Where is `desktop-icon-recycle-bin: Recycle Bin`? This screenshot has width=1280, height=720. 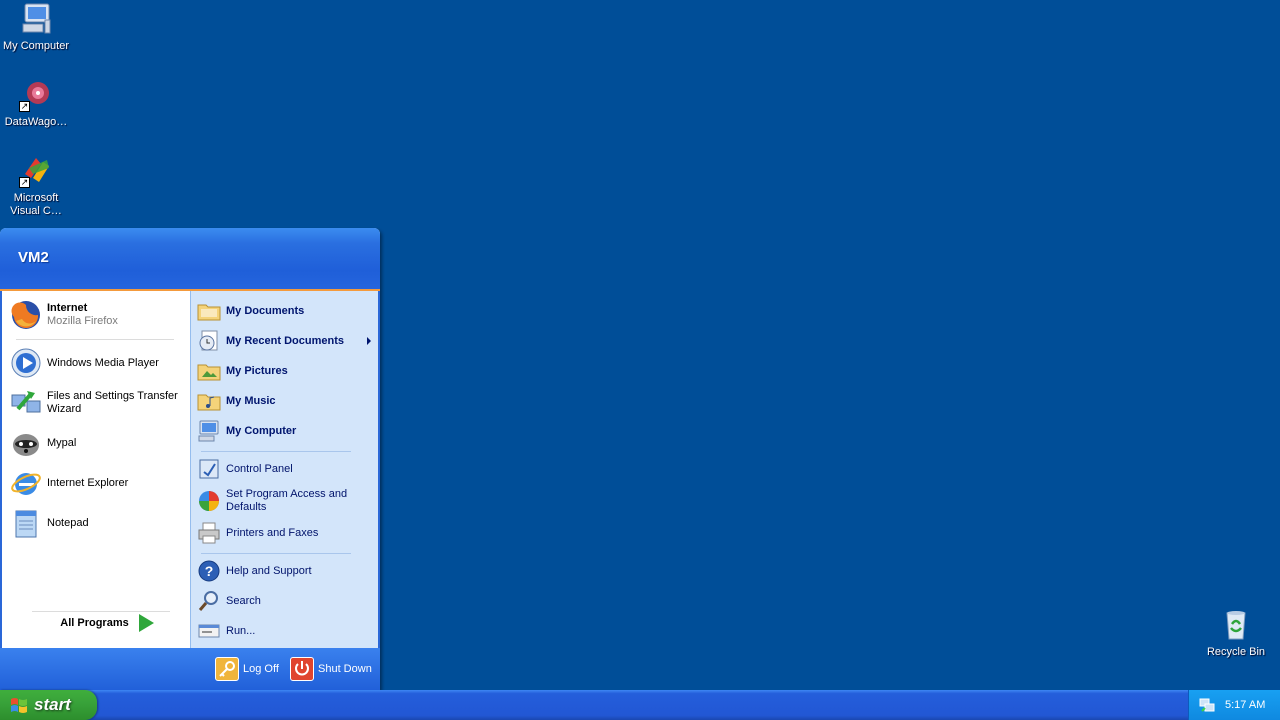 desktop-icon-recycle-bin: Recycle Bin is located at coordinates (1236, 633).